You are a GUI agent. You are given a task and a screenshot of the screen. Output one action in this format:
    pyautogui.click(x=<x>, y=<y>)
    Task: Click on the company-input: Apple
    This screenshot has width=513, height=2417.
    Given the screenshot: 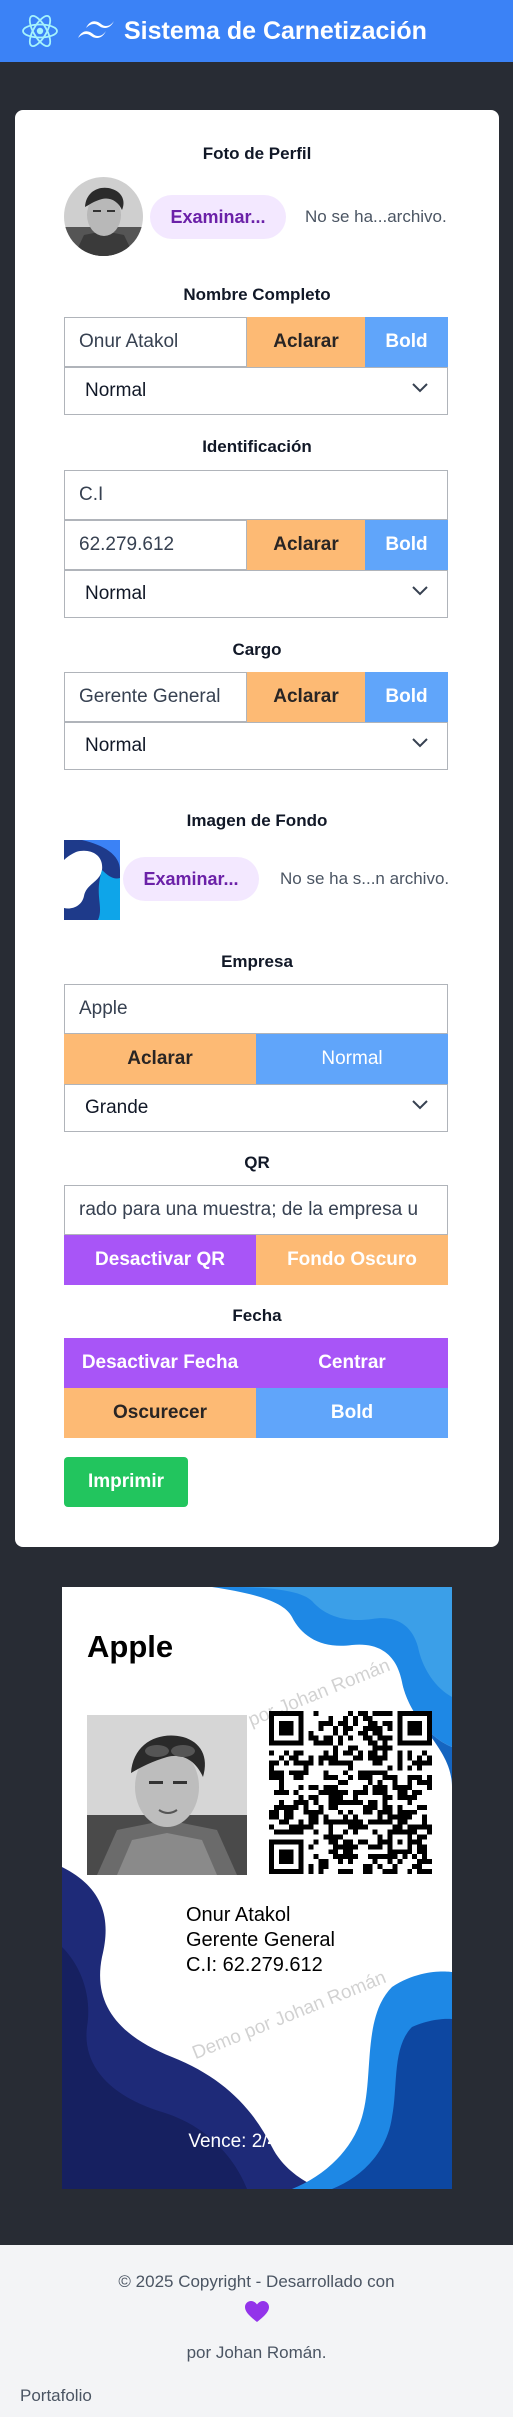 What is the action you would take?
    pyautogui.click(x=256, y=1009)
    